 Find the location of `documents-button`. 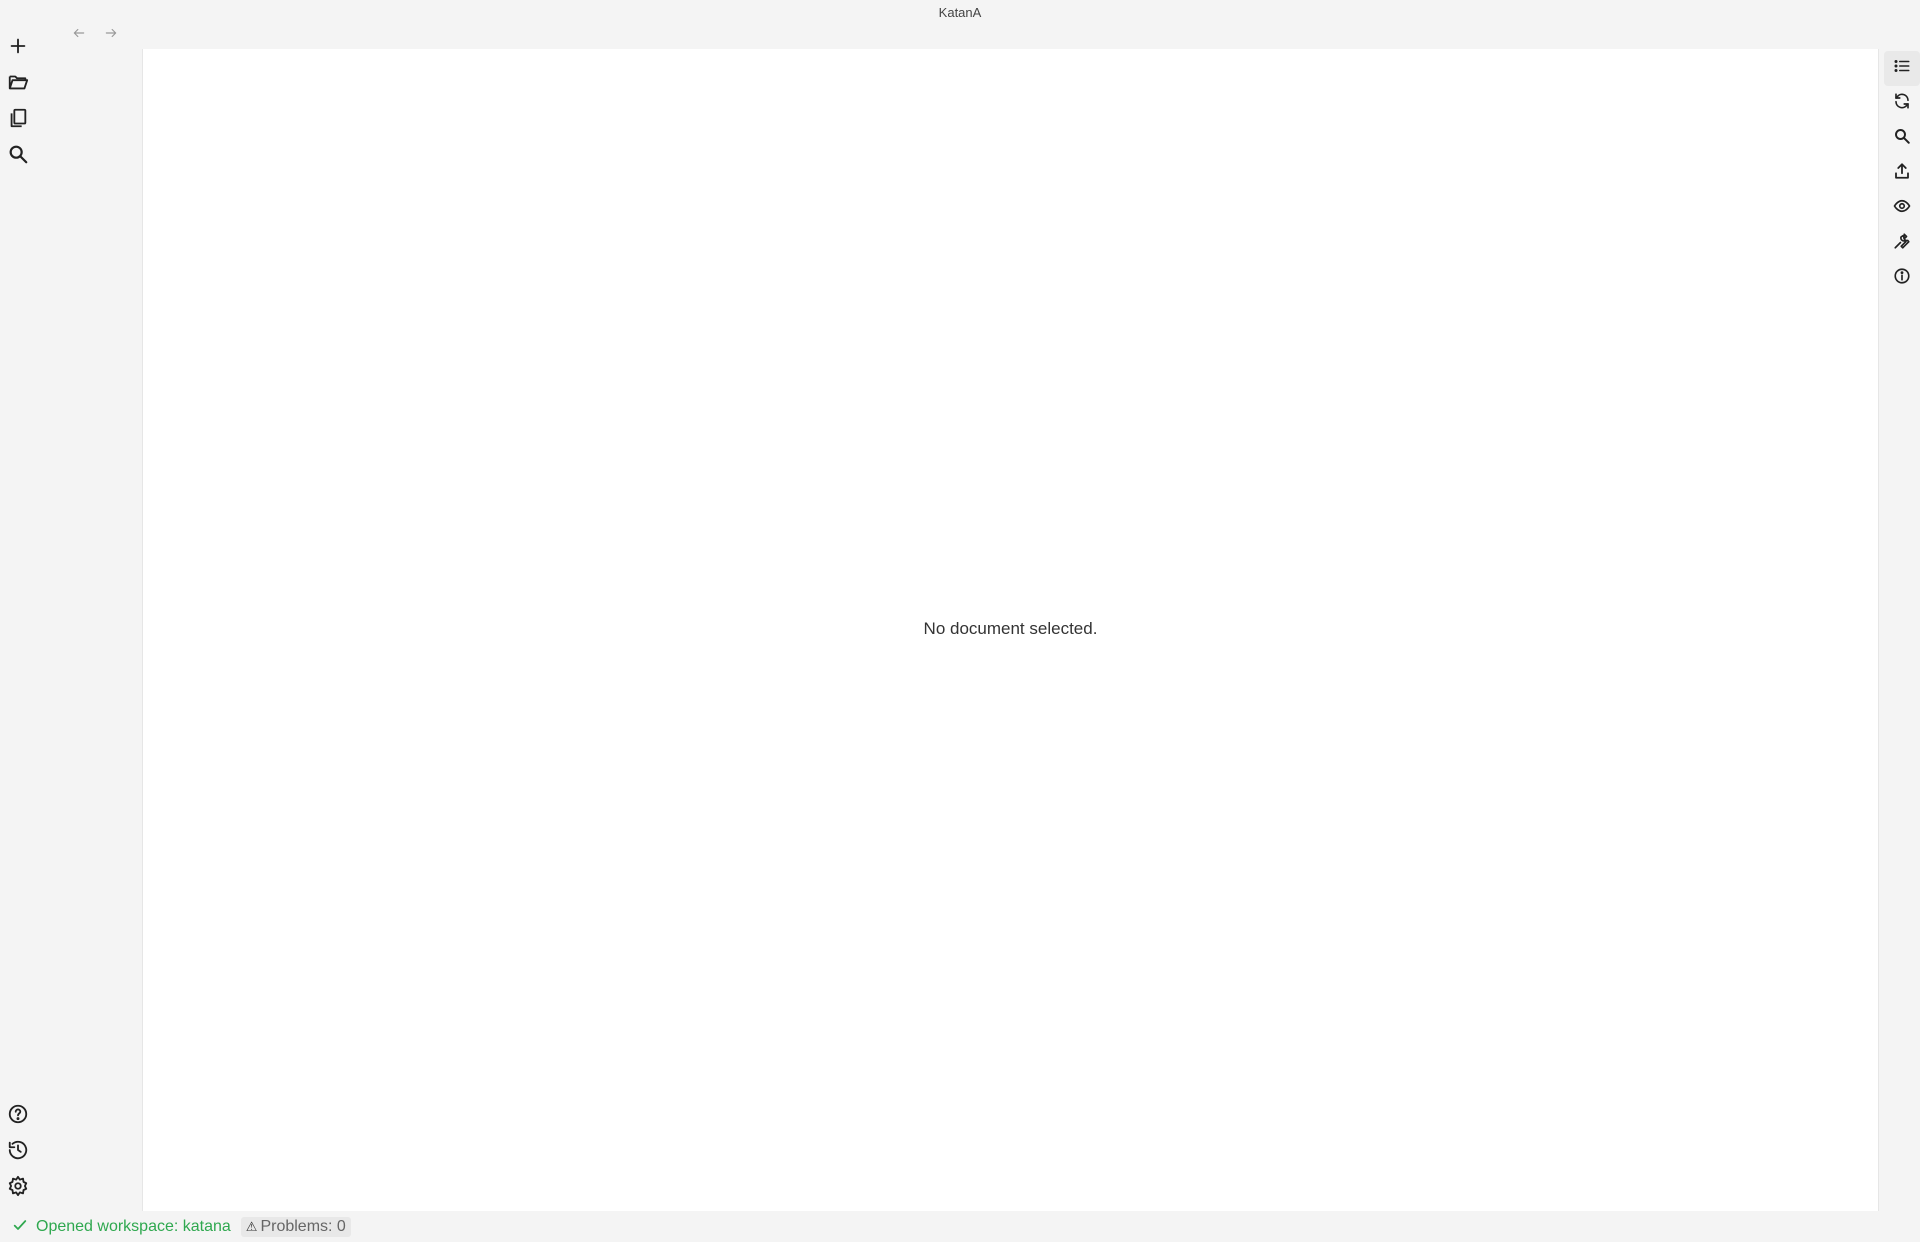

documents-button is located at coordinates (18, 120).